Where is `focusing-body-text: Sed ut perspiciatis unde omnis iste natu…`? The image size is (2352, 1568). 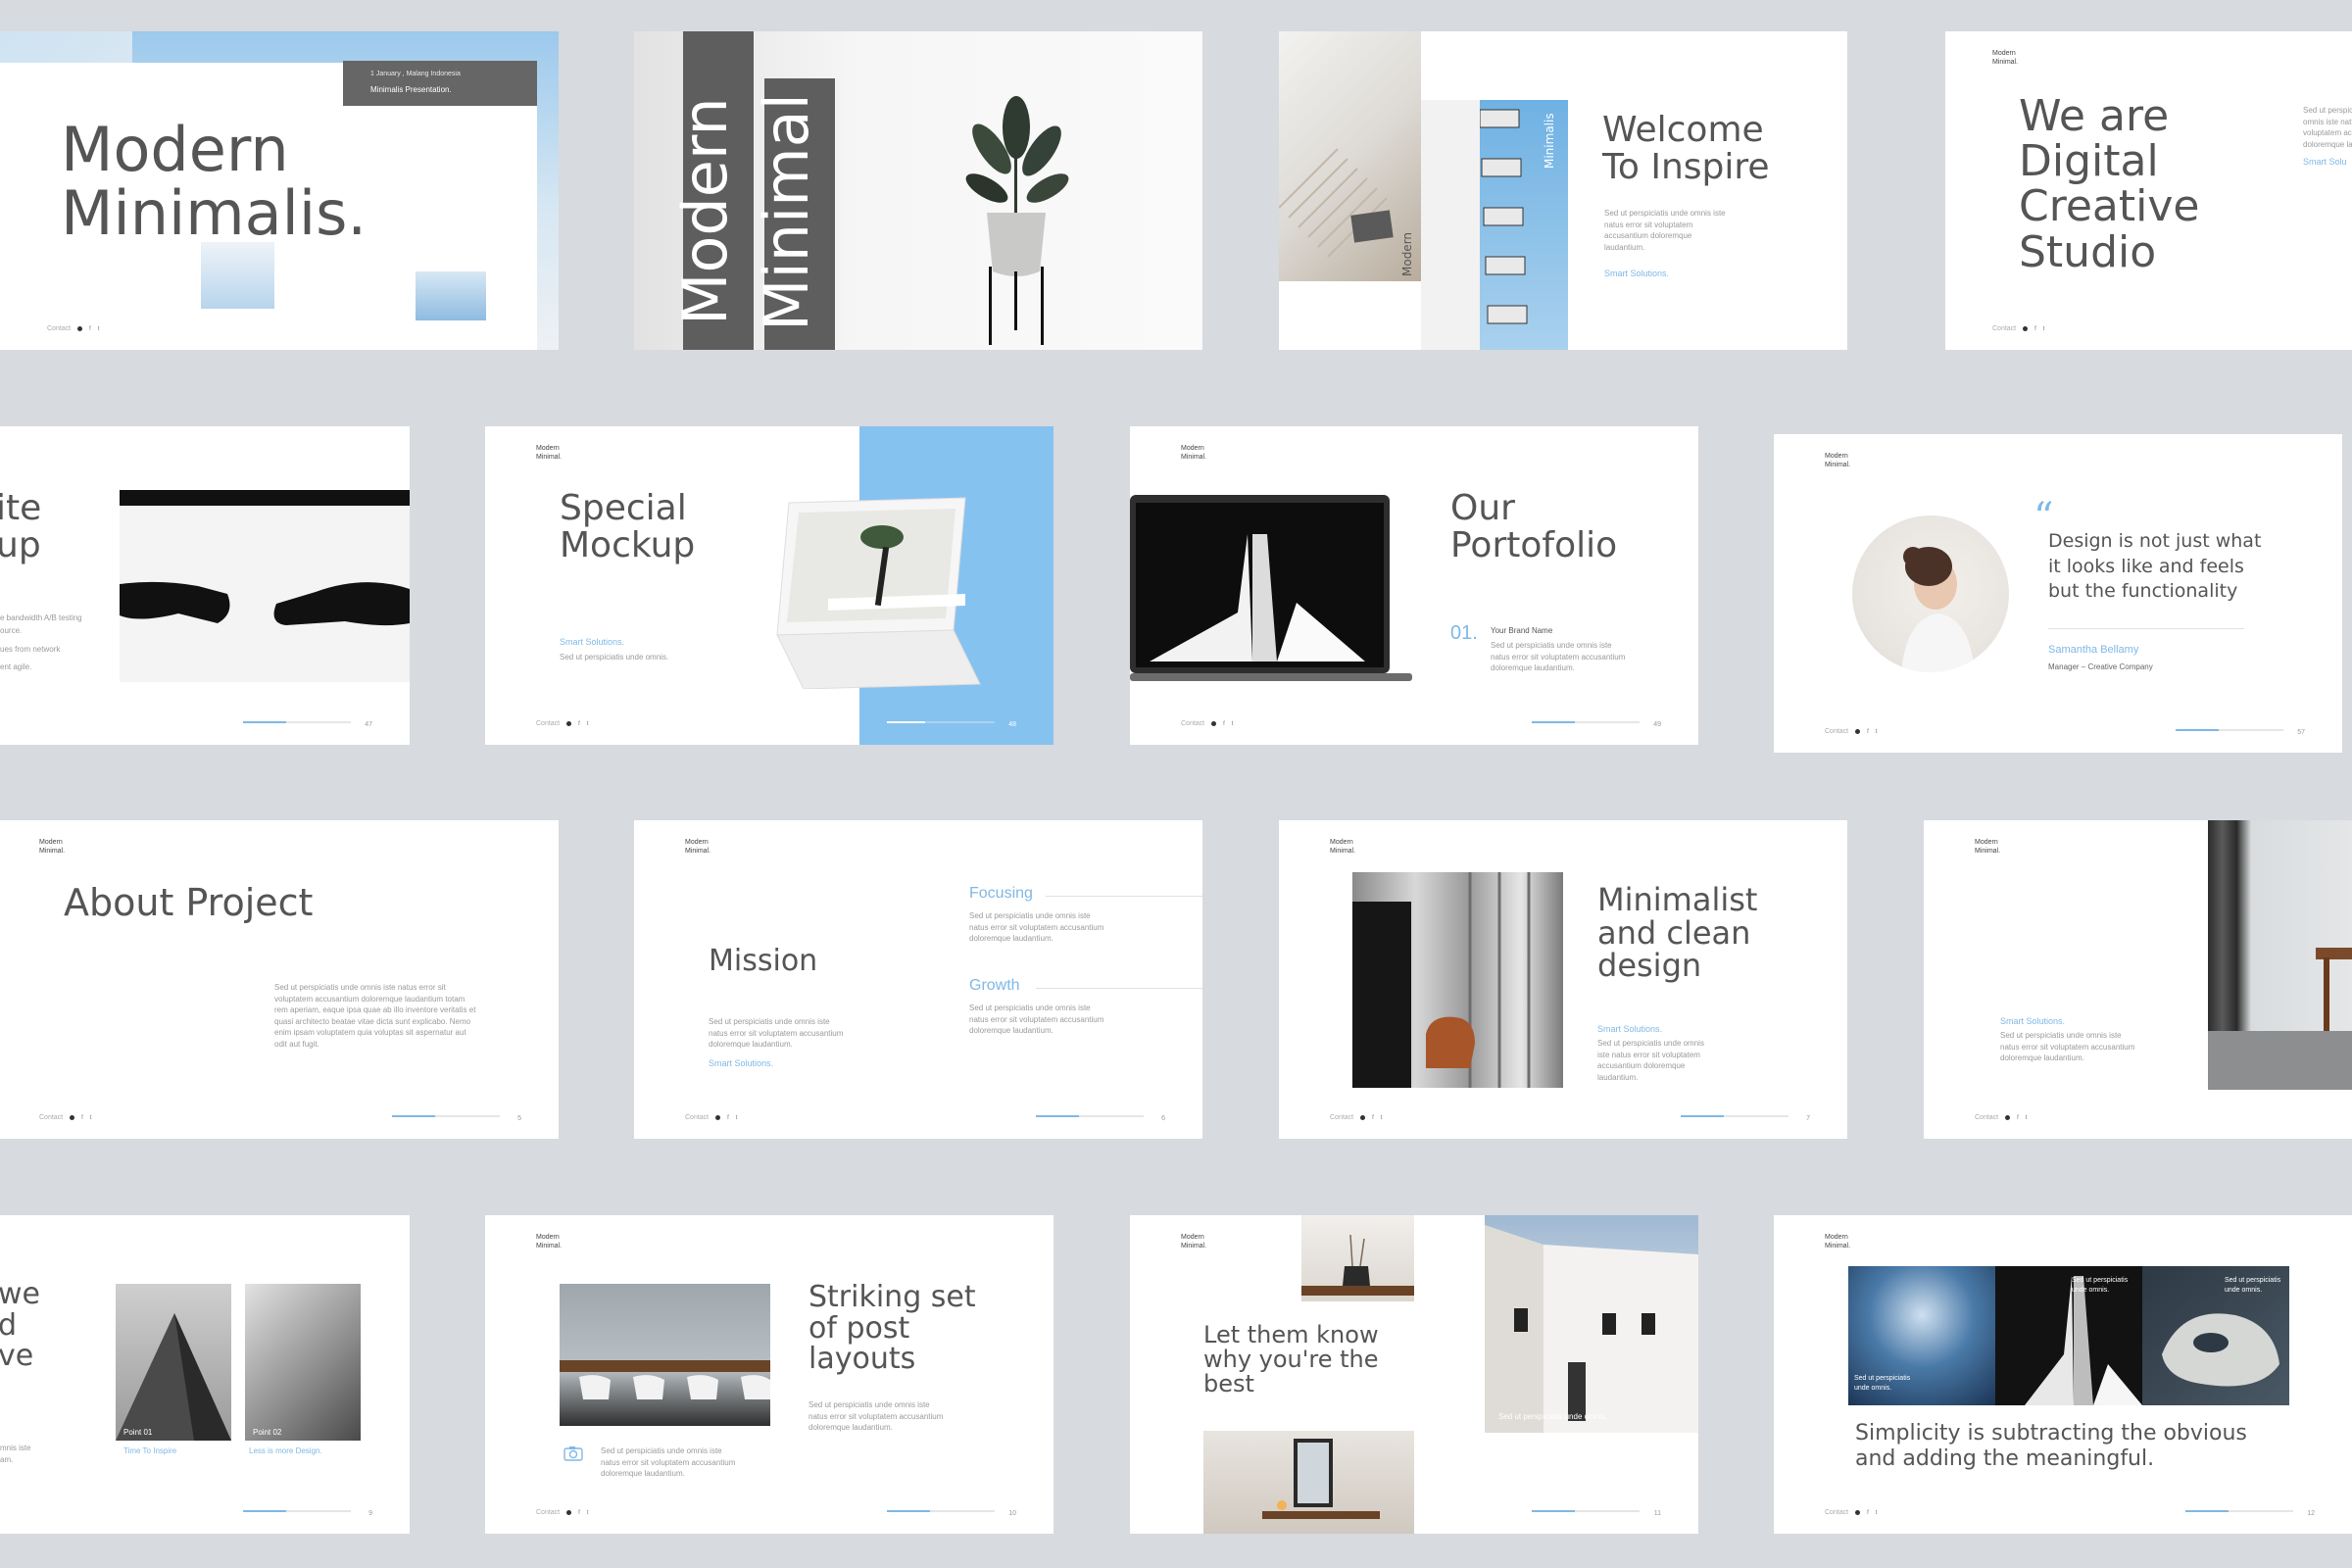
focusing-body-text: Sed ut perspiciatis unde omnis iste natu… is located at coordinates (1036, 927).